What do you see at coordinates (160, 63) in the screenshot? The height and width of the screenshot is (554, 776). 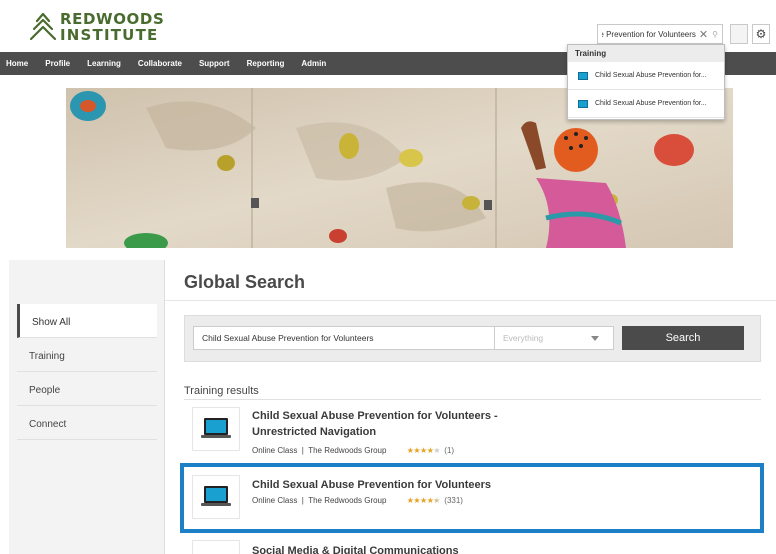 I see `nav-collaborate: Collaborate` at bounding box center [160, 63].